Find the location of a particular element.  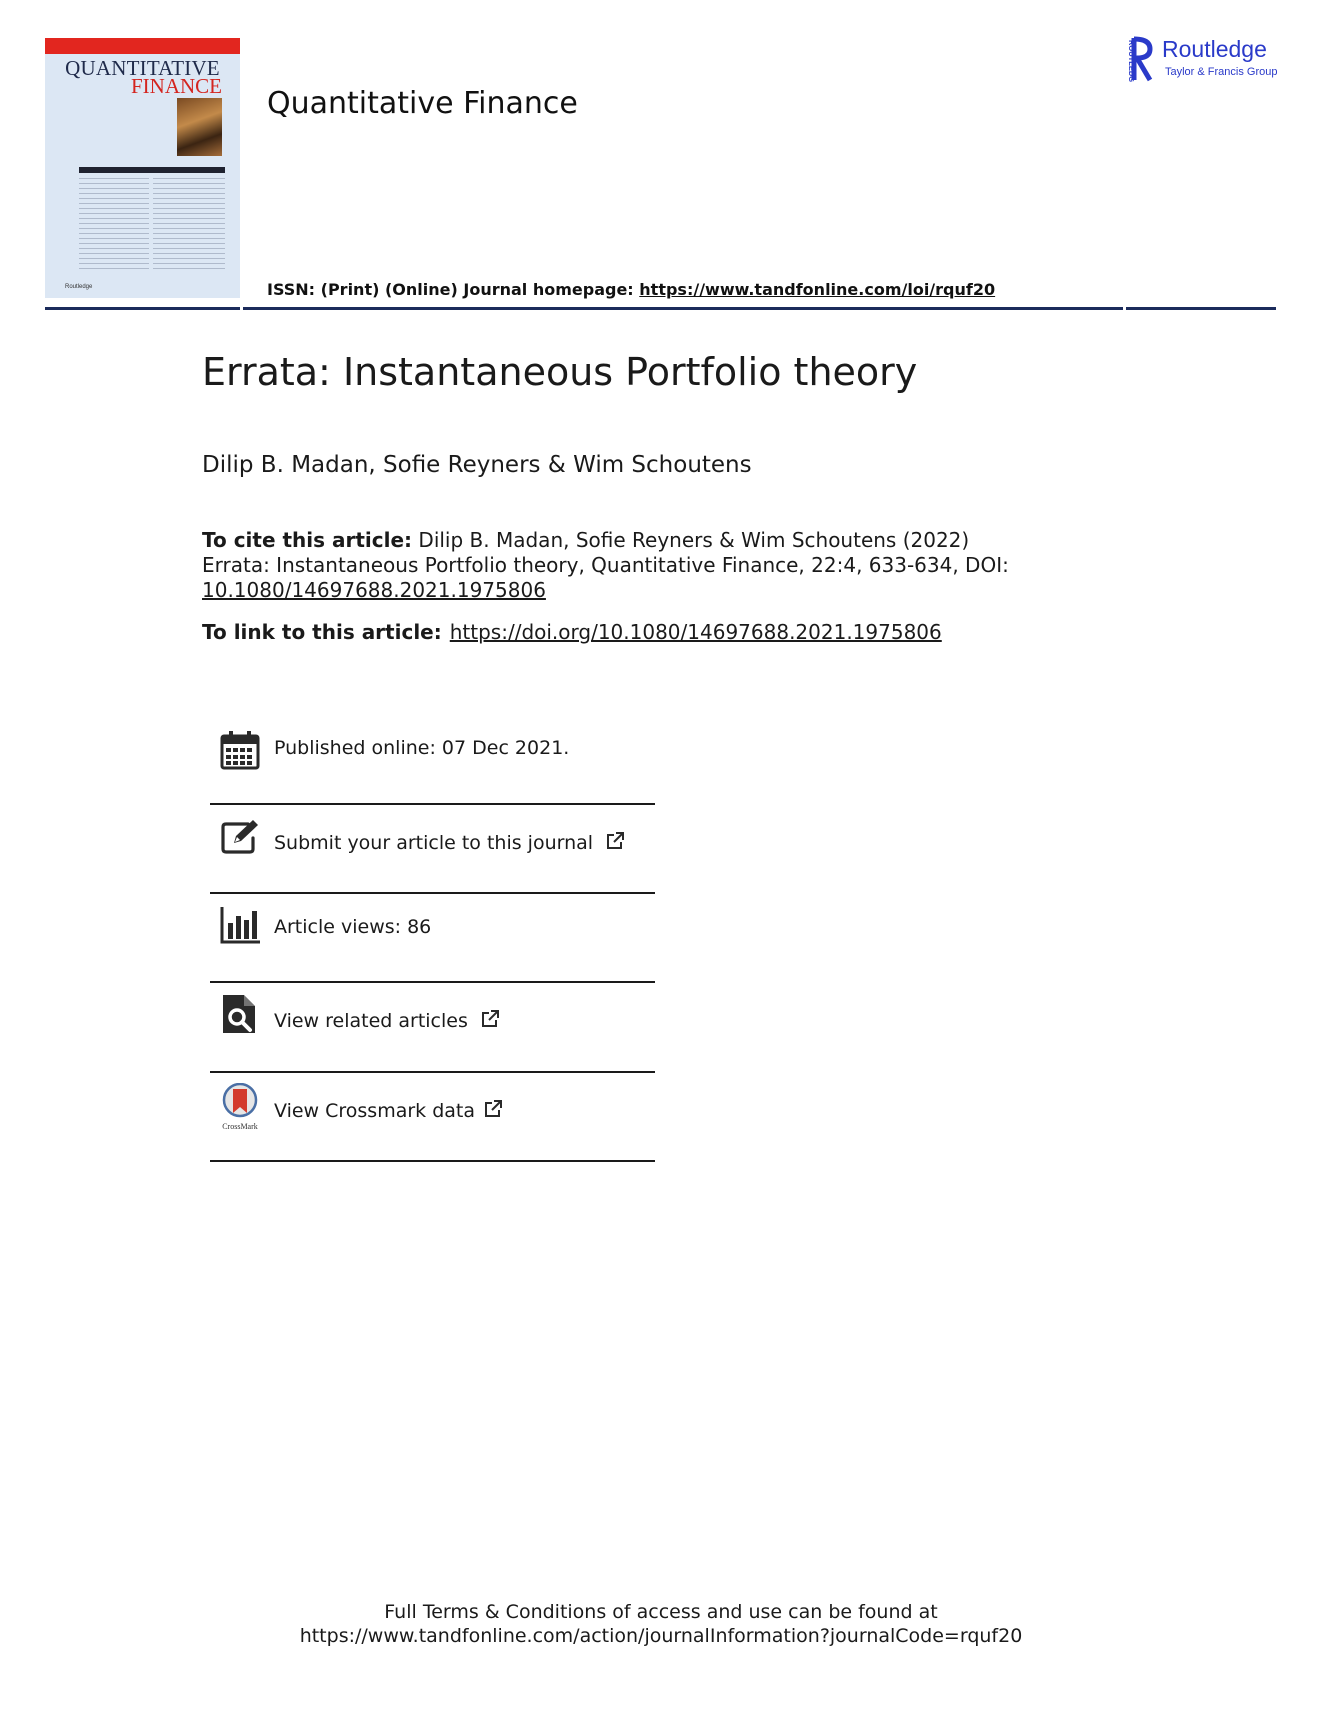

link-label: To link to this article: is located at coordinates (322, 632).